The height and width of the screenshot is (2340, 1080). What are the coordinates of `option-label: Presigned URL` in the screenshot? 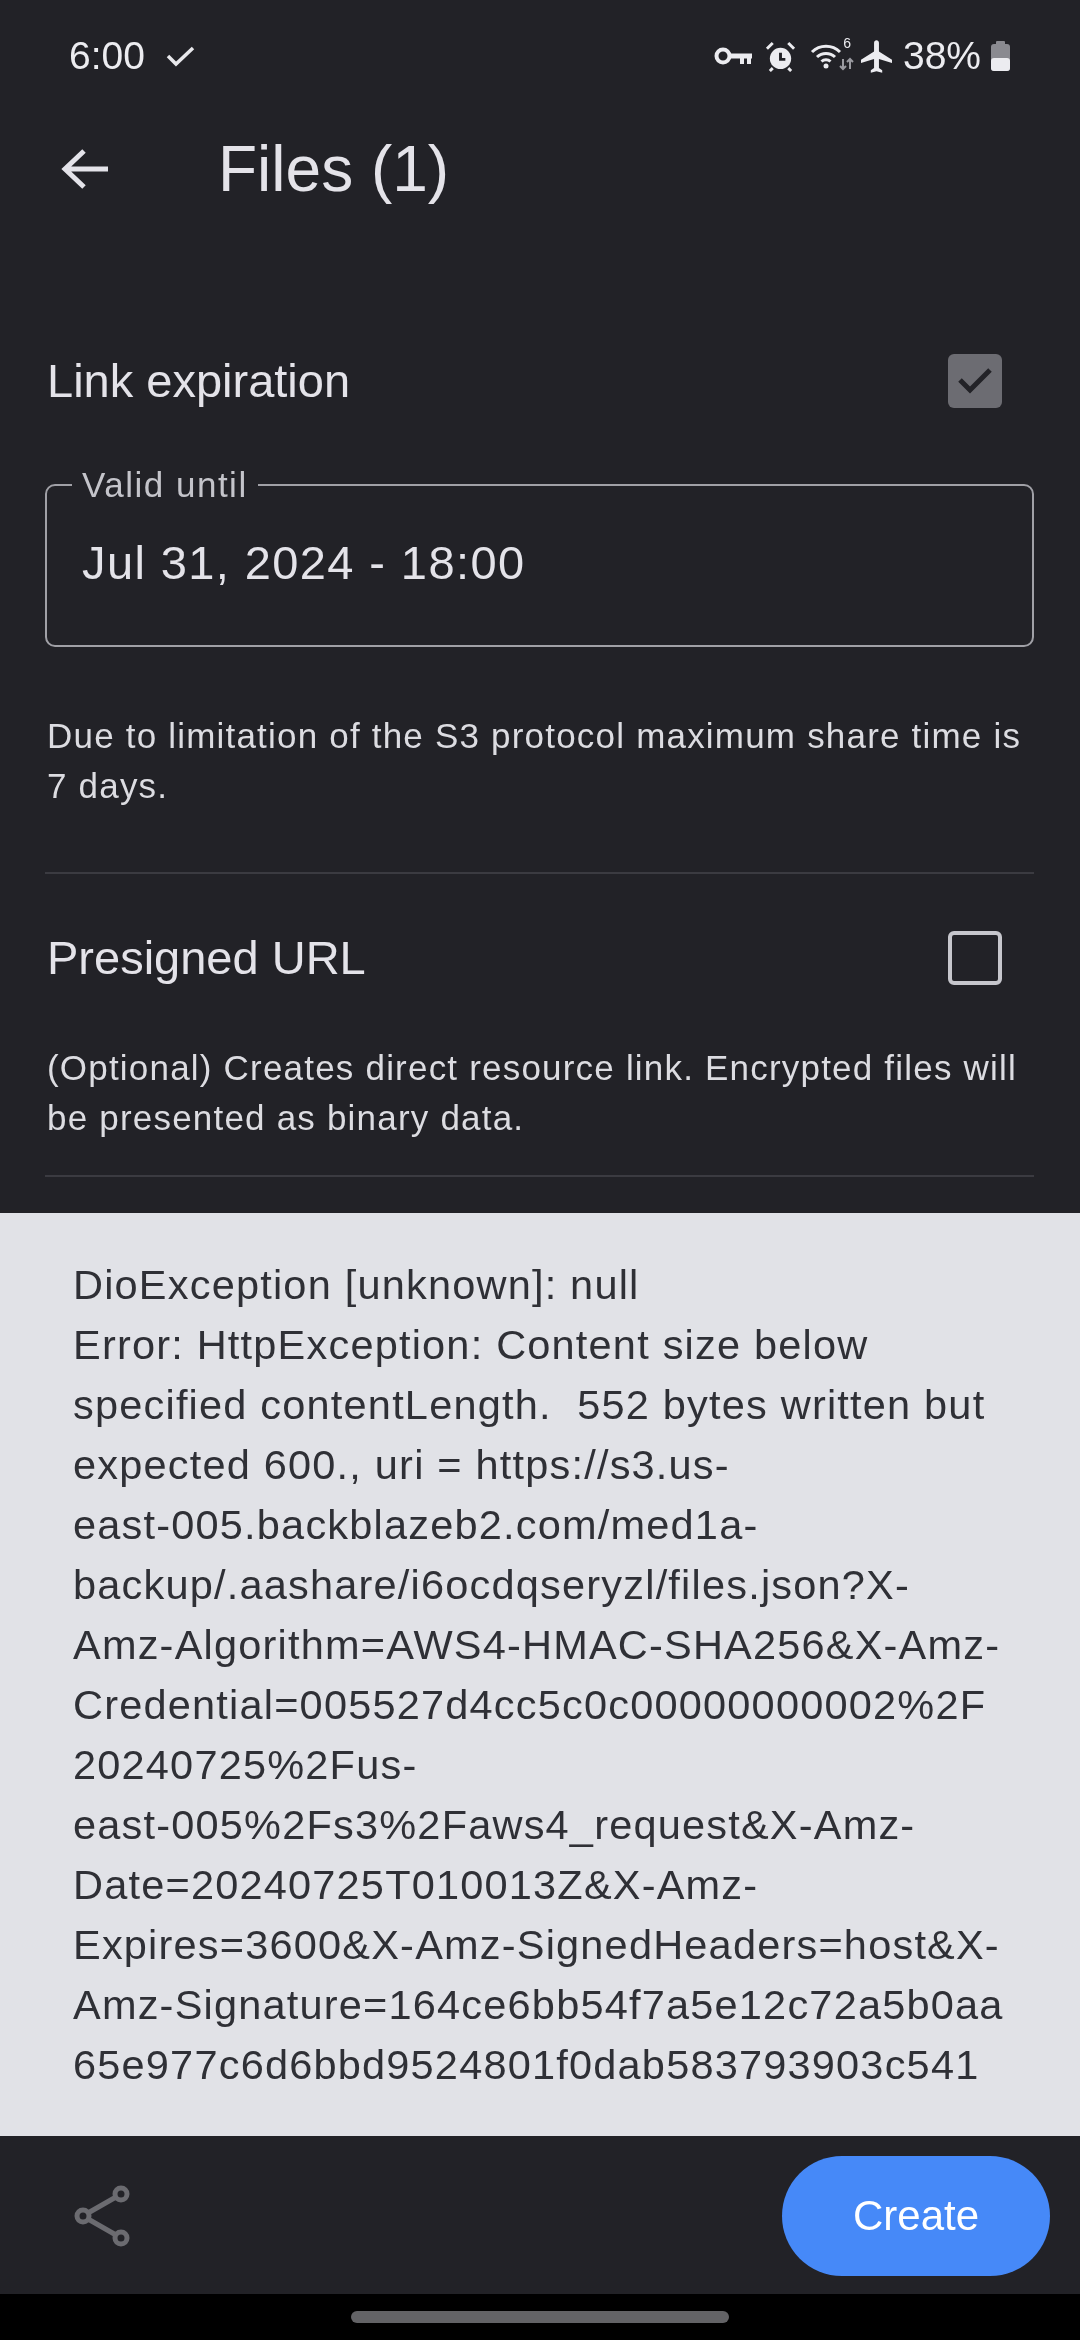 It's located at (206, 958).